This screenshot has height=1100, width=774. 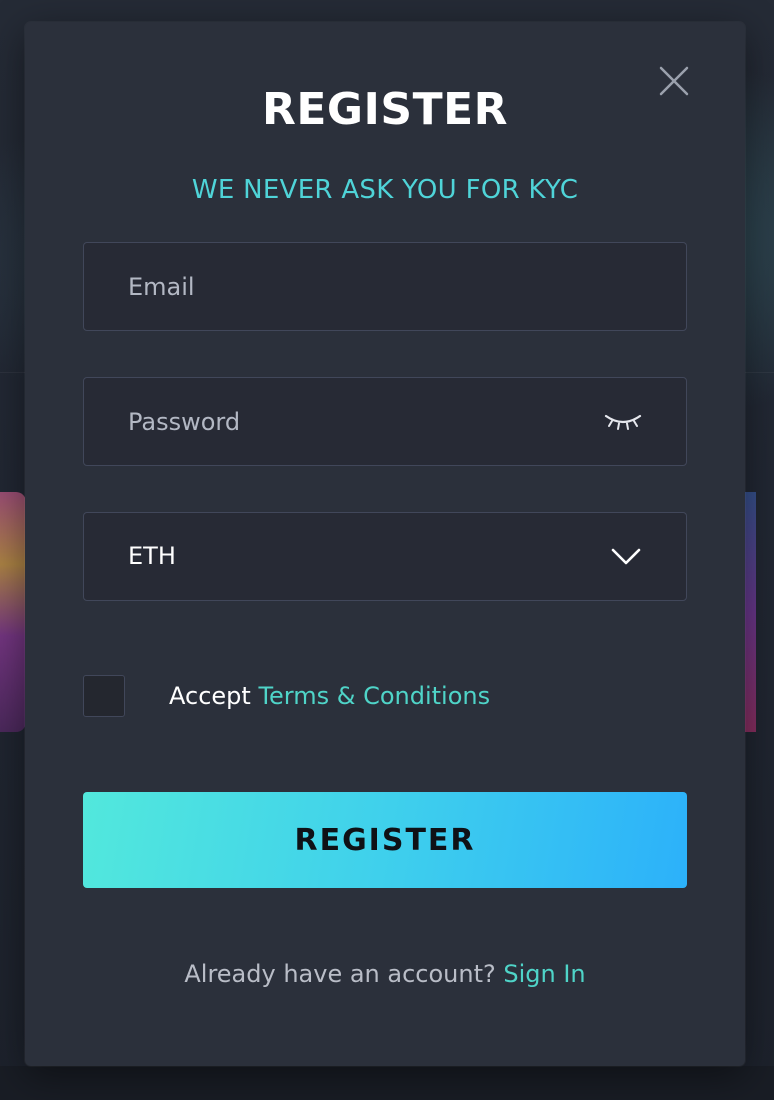 What do you see at coordinates (387, 1083) in the screenshot?
I see `background-footer-band` at bounding box center [387, 1083].